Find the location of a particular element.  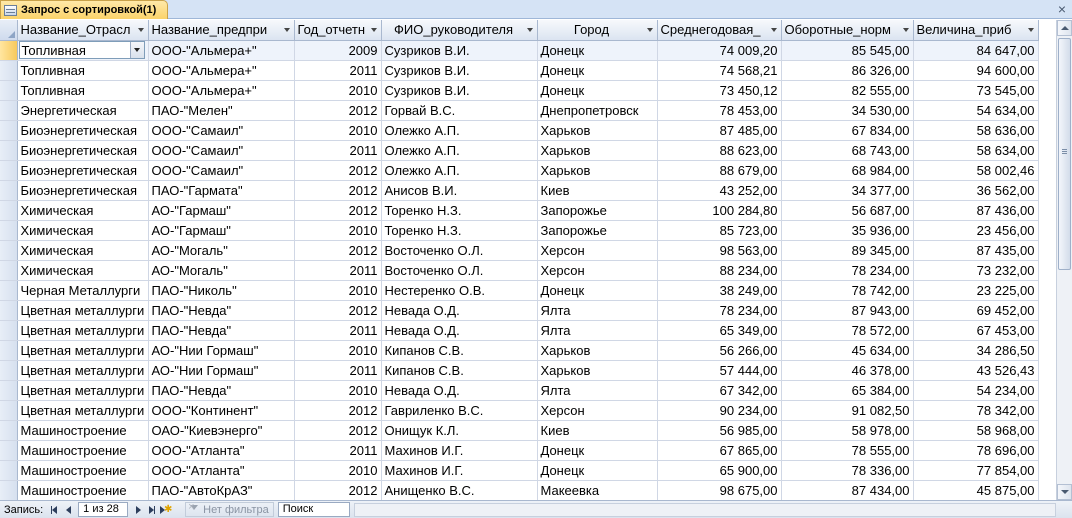

cell-working-capital: 82 555,00 is located at coordinates (847, 90).